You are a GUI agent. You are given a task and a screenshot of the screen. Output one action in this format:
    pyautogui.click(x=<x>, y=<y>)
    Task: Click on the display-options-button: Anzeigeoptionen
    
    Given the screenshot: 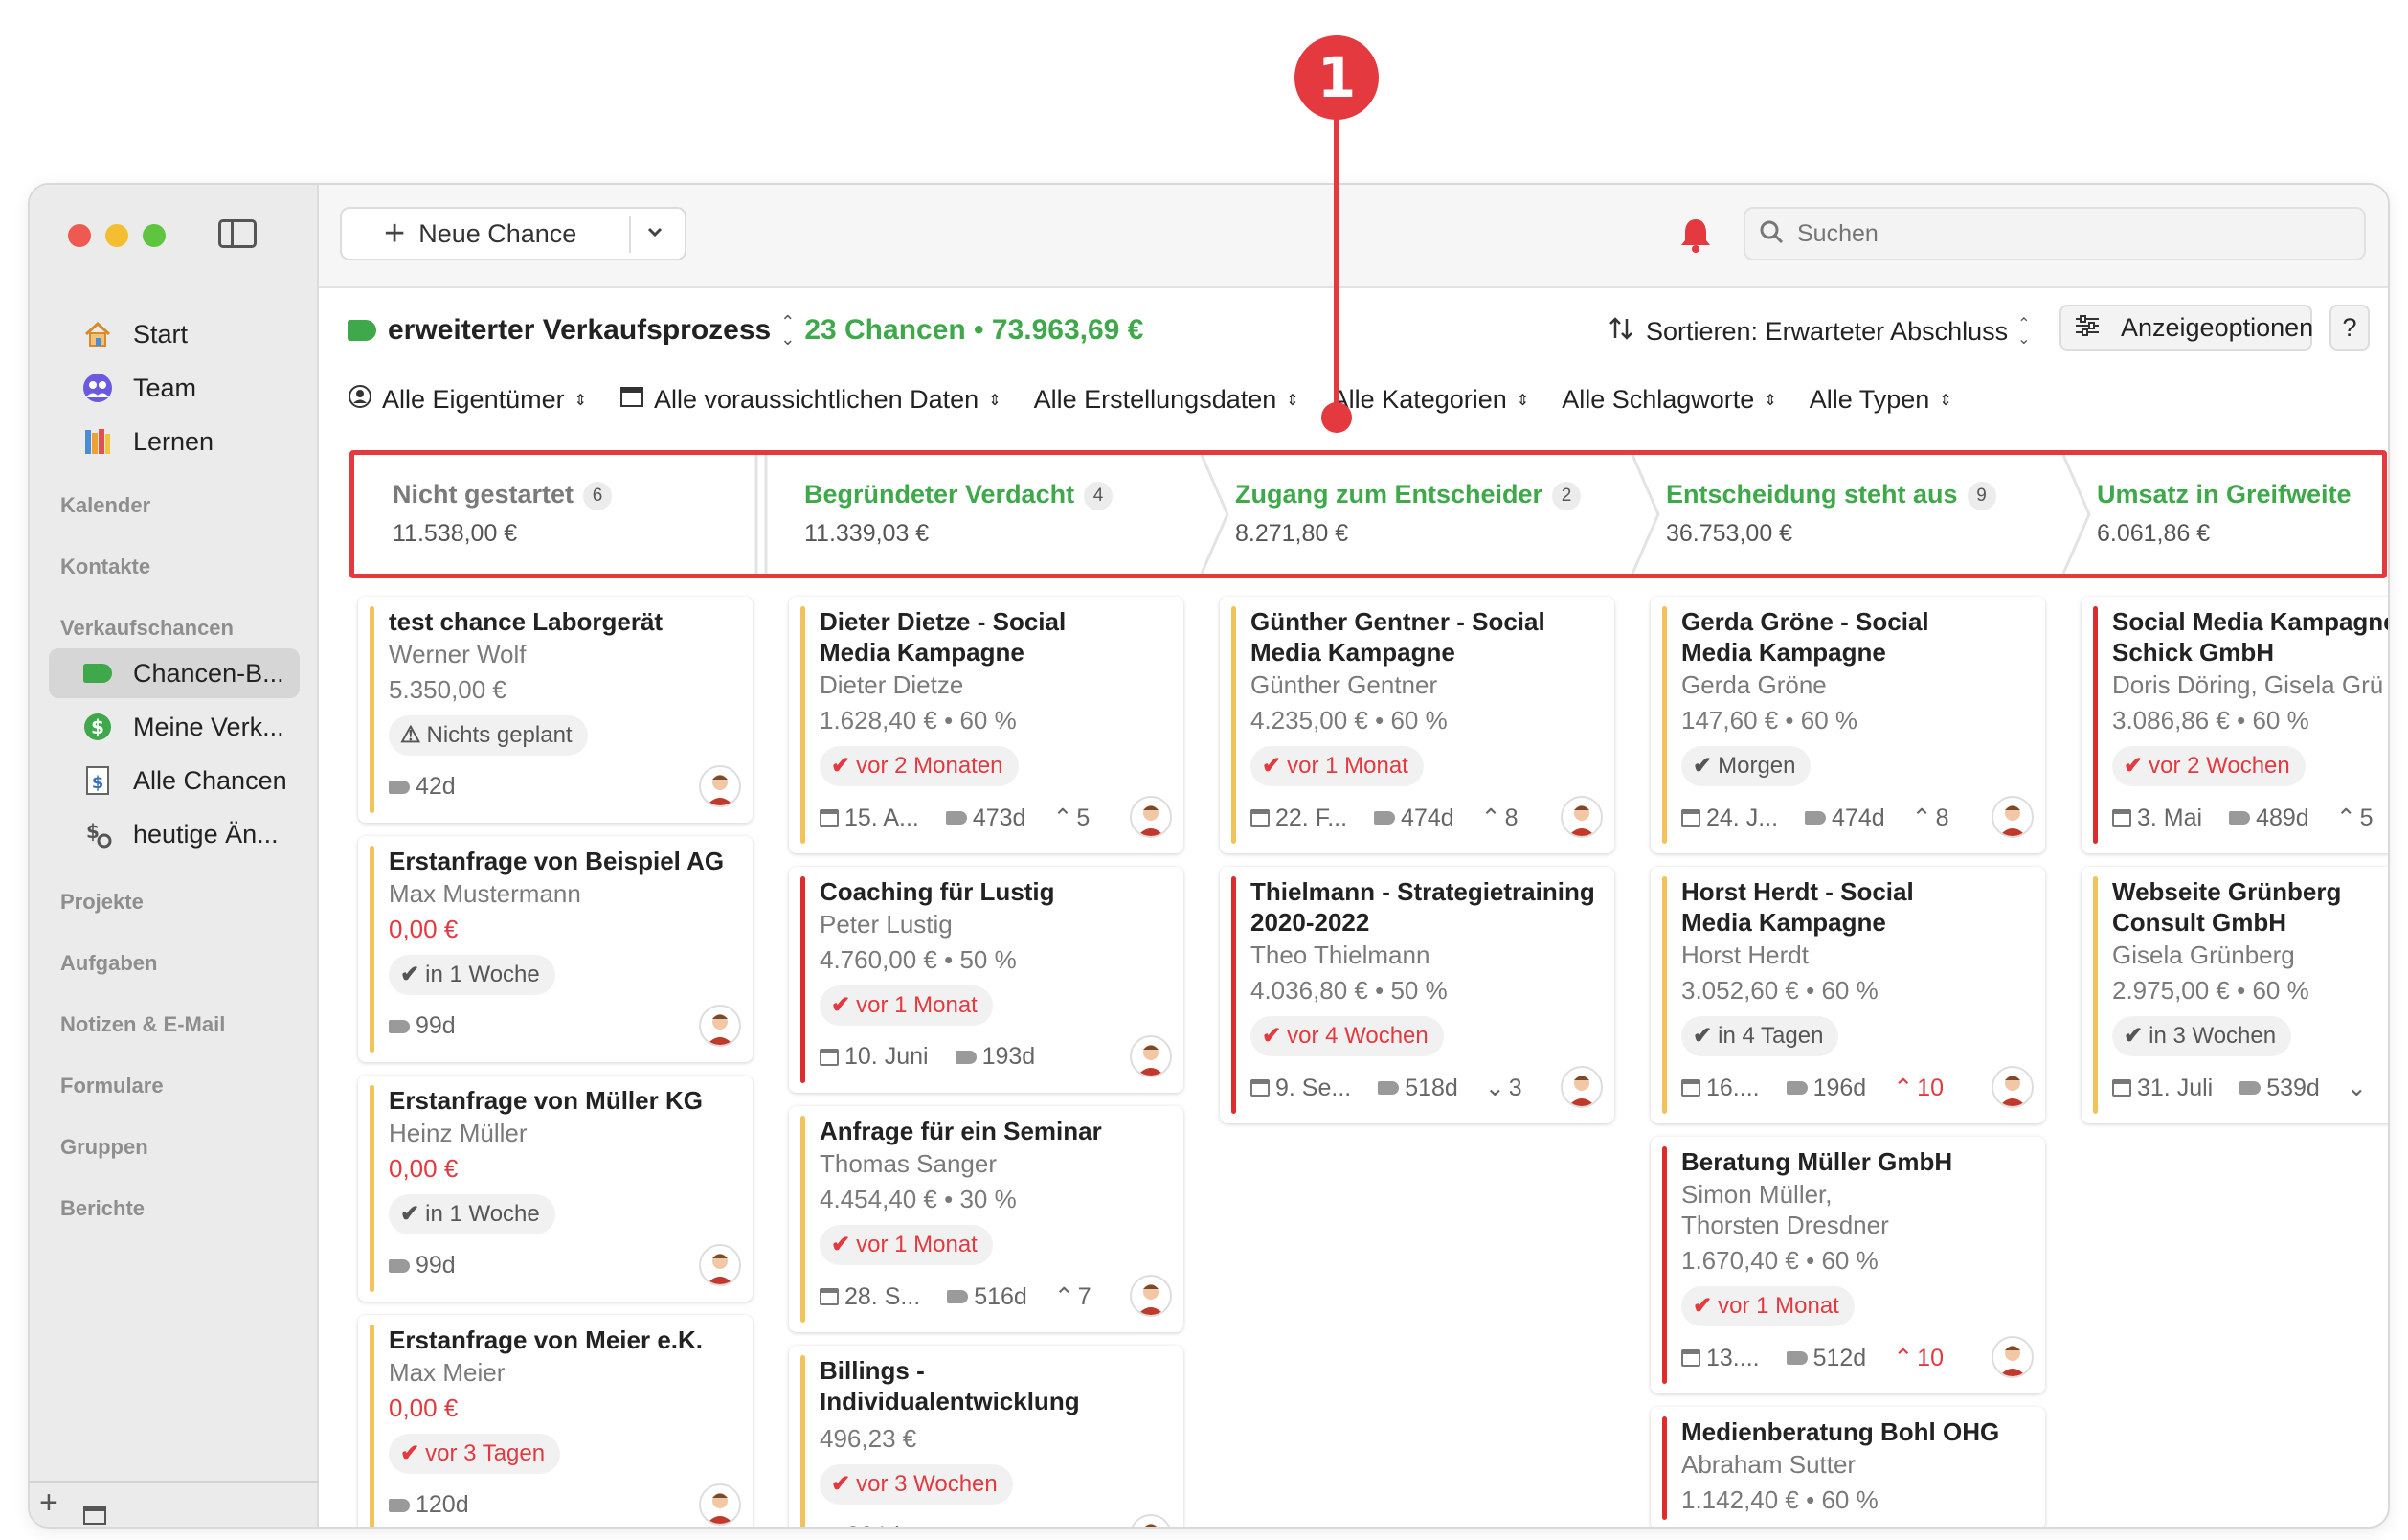 What is the action you would take?
    pyautogui.click(x=2186, y=328)
    